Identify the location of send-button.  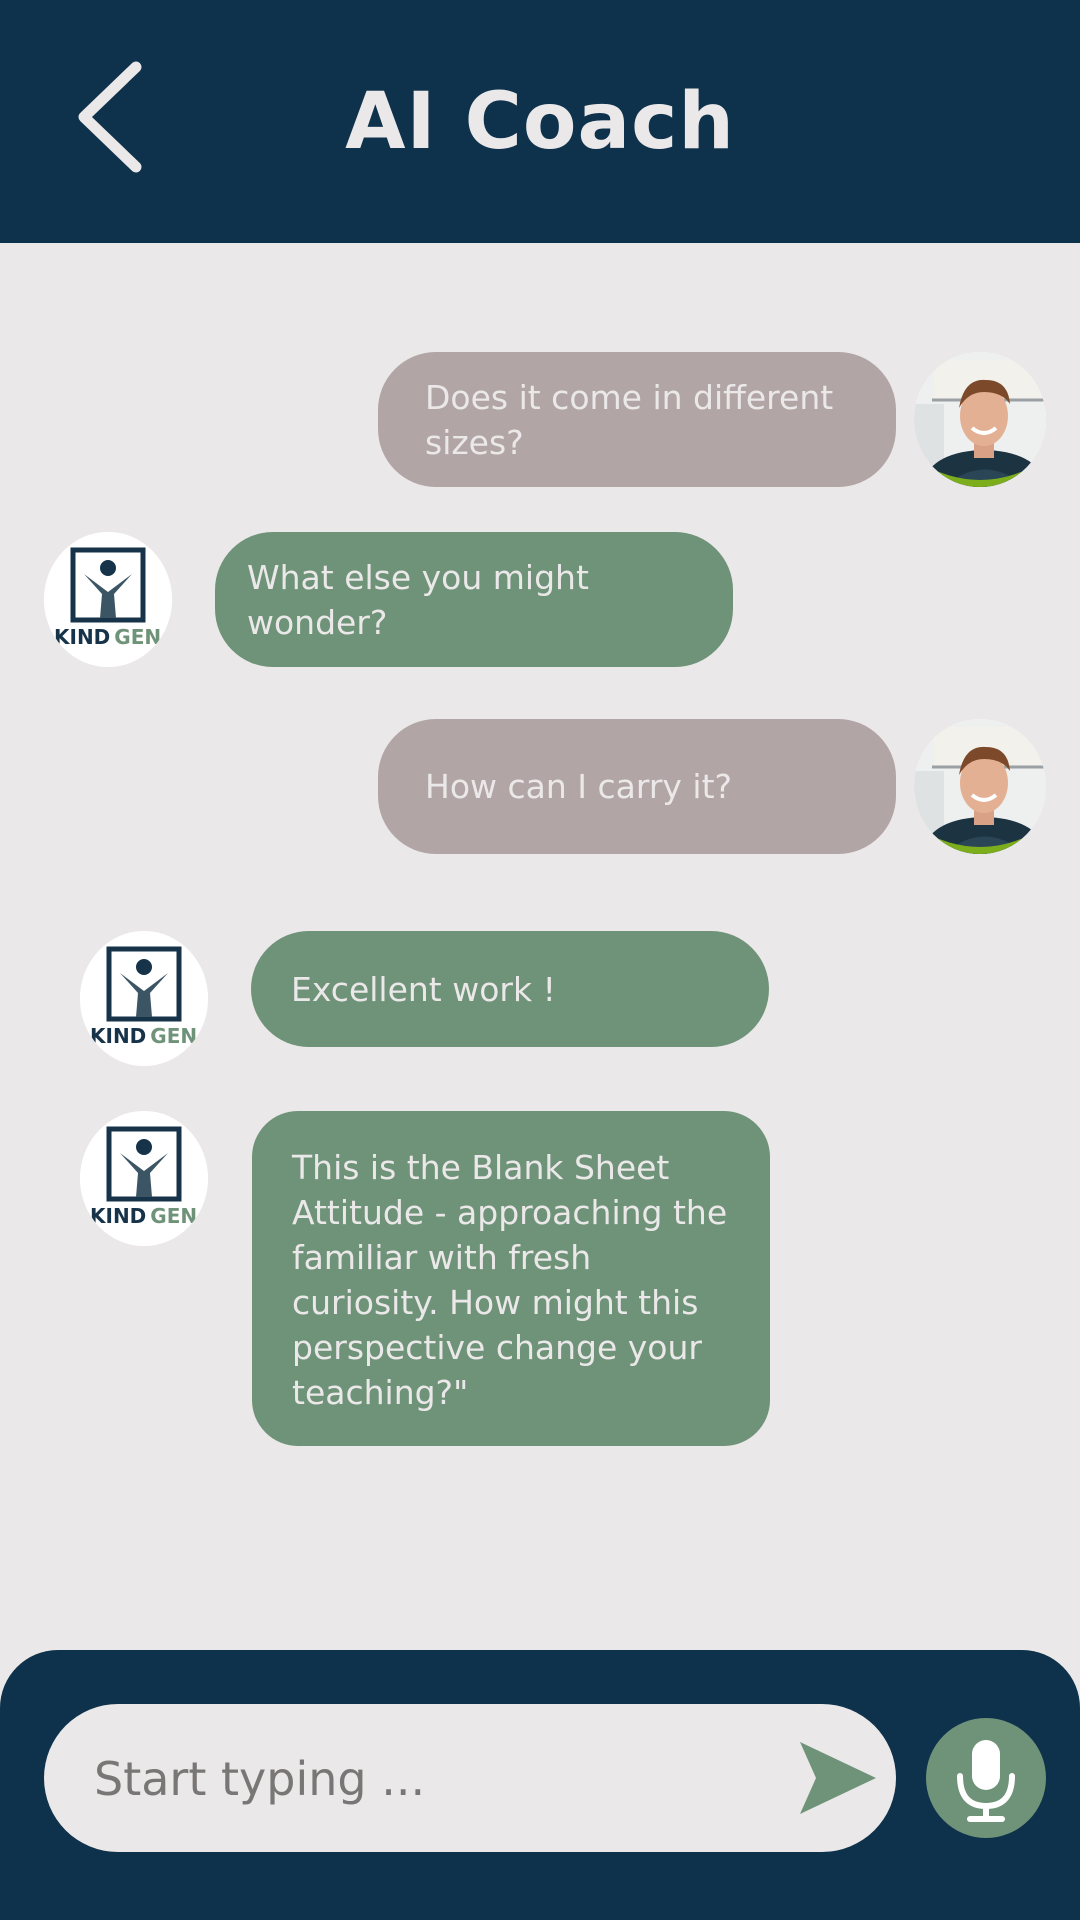
(838, 1778).